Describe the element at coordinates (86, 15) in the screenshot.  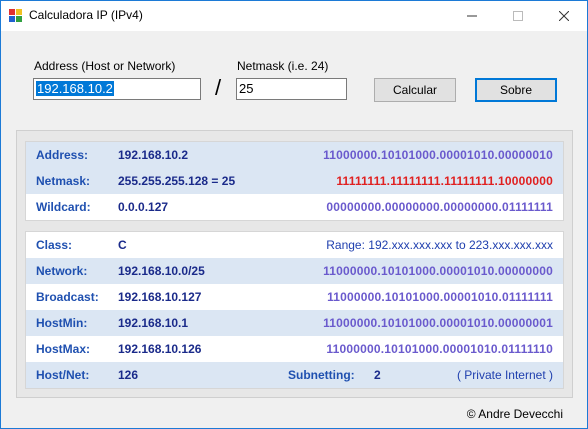
I see `window-title: Calculadora IP (IPv4)` at that location.